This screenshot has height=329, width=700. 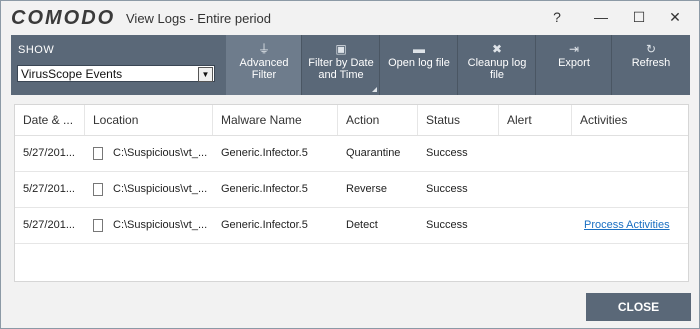 I want to click on show-label: SHOW, so click(x=36, y=50).